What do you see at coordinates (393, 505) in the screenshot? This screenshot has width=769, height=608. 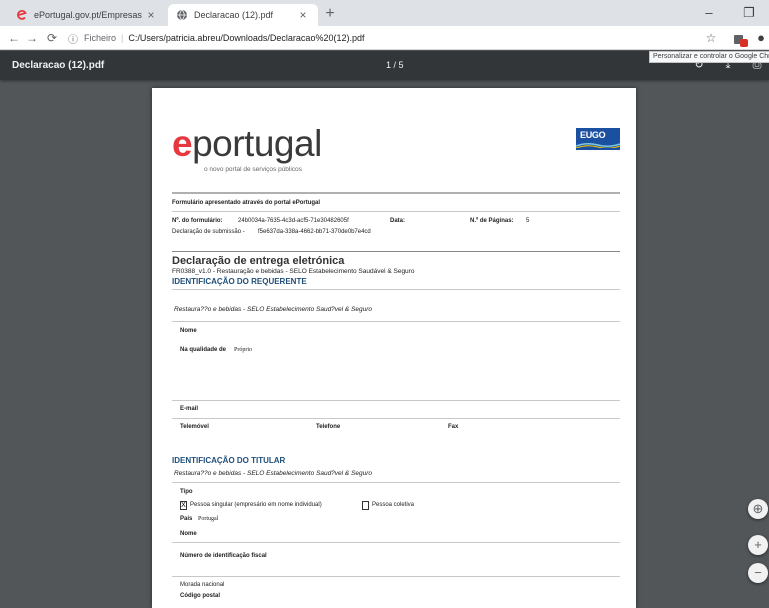 I see `type-option2-label: Pessoa coletiva` at bounding box center [393, 505].